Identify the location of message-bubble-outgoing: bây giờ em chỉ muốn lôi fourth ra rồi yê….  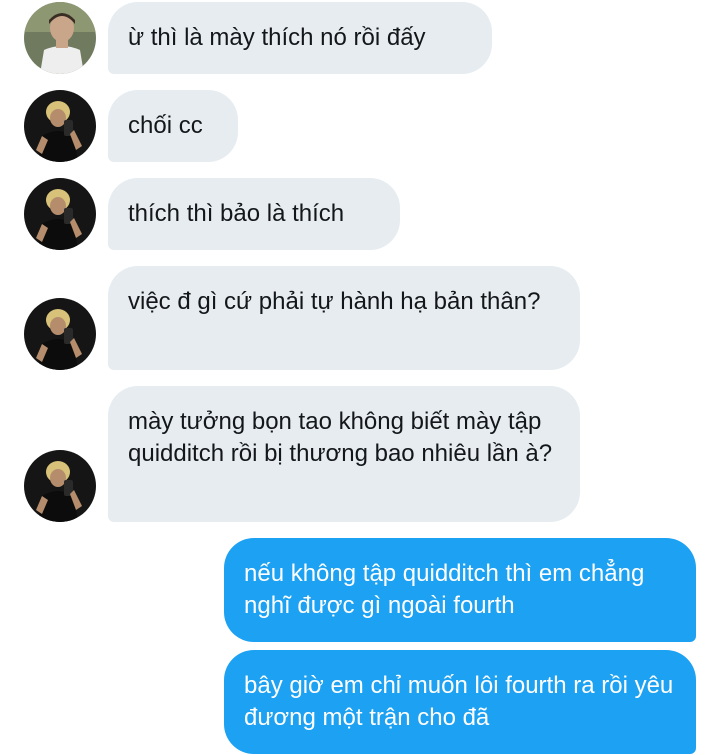
(460, 702).